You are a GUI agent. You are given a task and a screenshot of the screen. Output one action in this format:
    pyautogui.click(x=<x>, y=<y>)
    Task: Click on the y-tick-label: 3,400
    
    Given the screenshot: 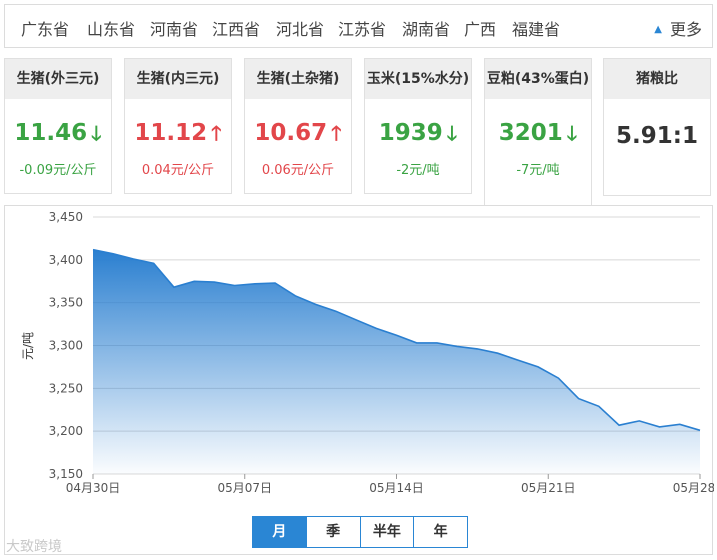 What is the action you would take?
    pyautogui.click(x=66, y=260)
    